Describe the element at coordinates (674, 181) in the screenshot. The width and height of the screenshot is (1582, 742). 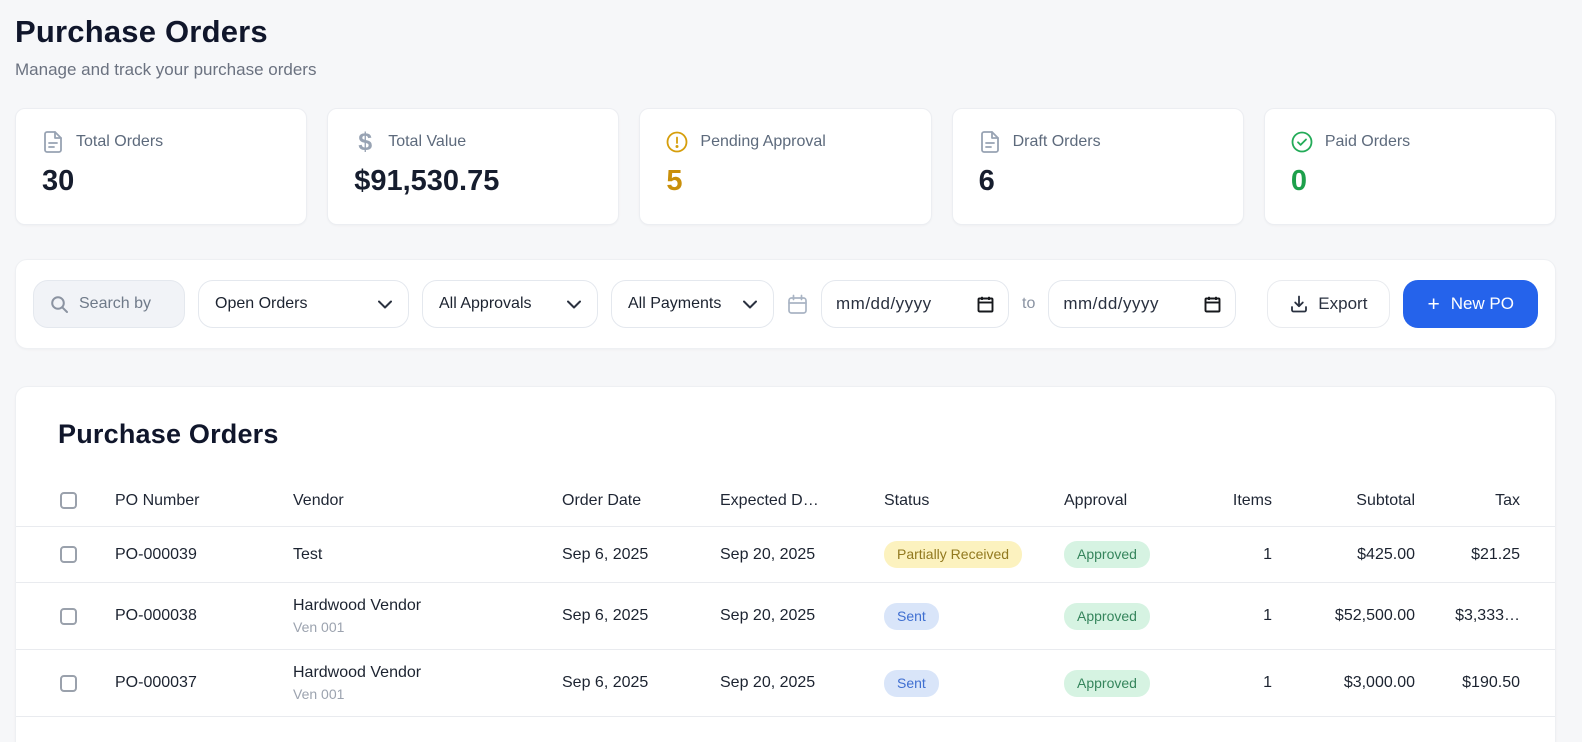
I see `stat-value: 5` at that location.